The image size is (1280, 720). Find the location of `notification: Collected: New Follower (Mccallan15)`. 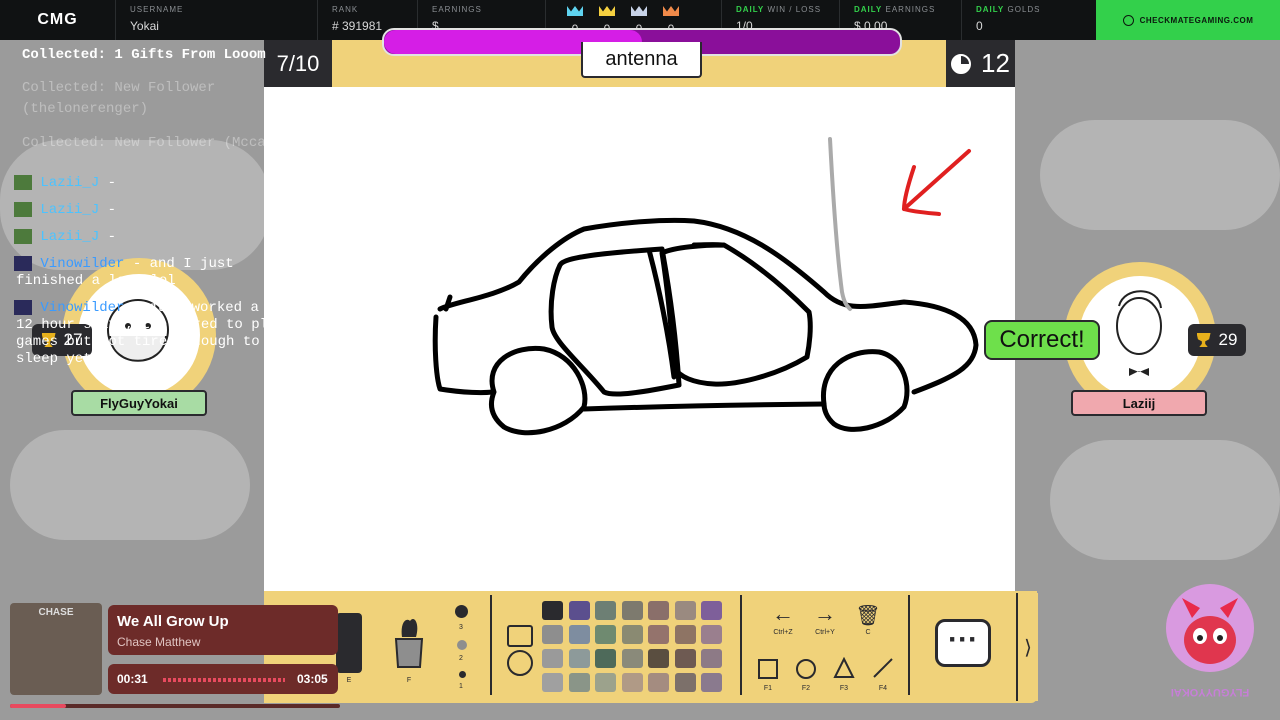

notification: Collected: New Follower (Mccallan15) is located at coordinates (173, 143).